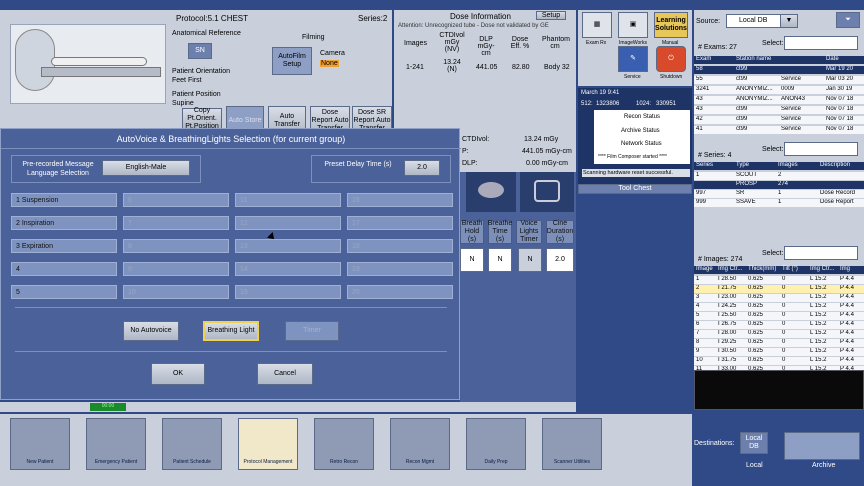  What do you see at coordinates (176, 223) in the screenshot?
I see `autovoice-slot-button: 7` at bounding box center [176, 223].